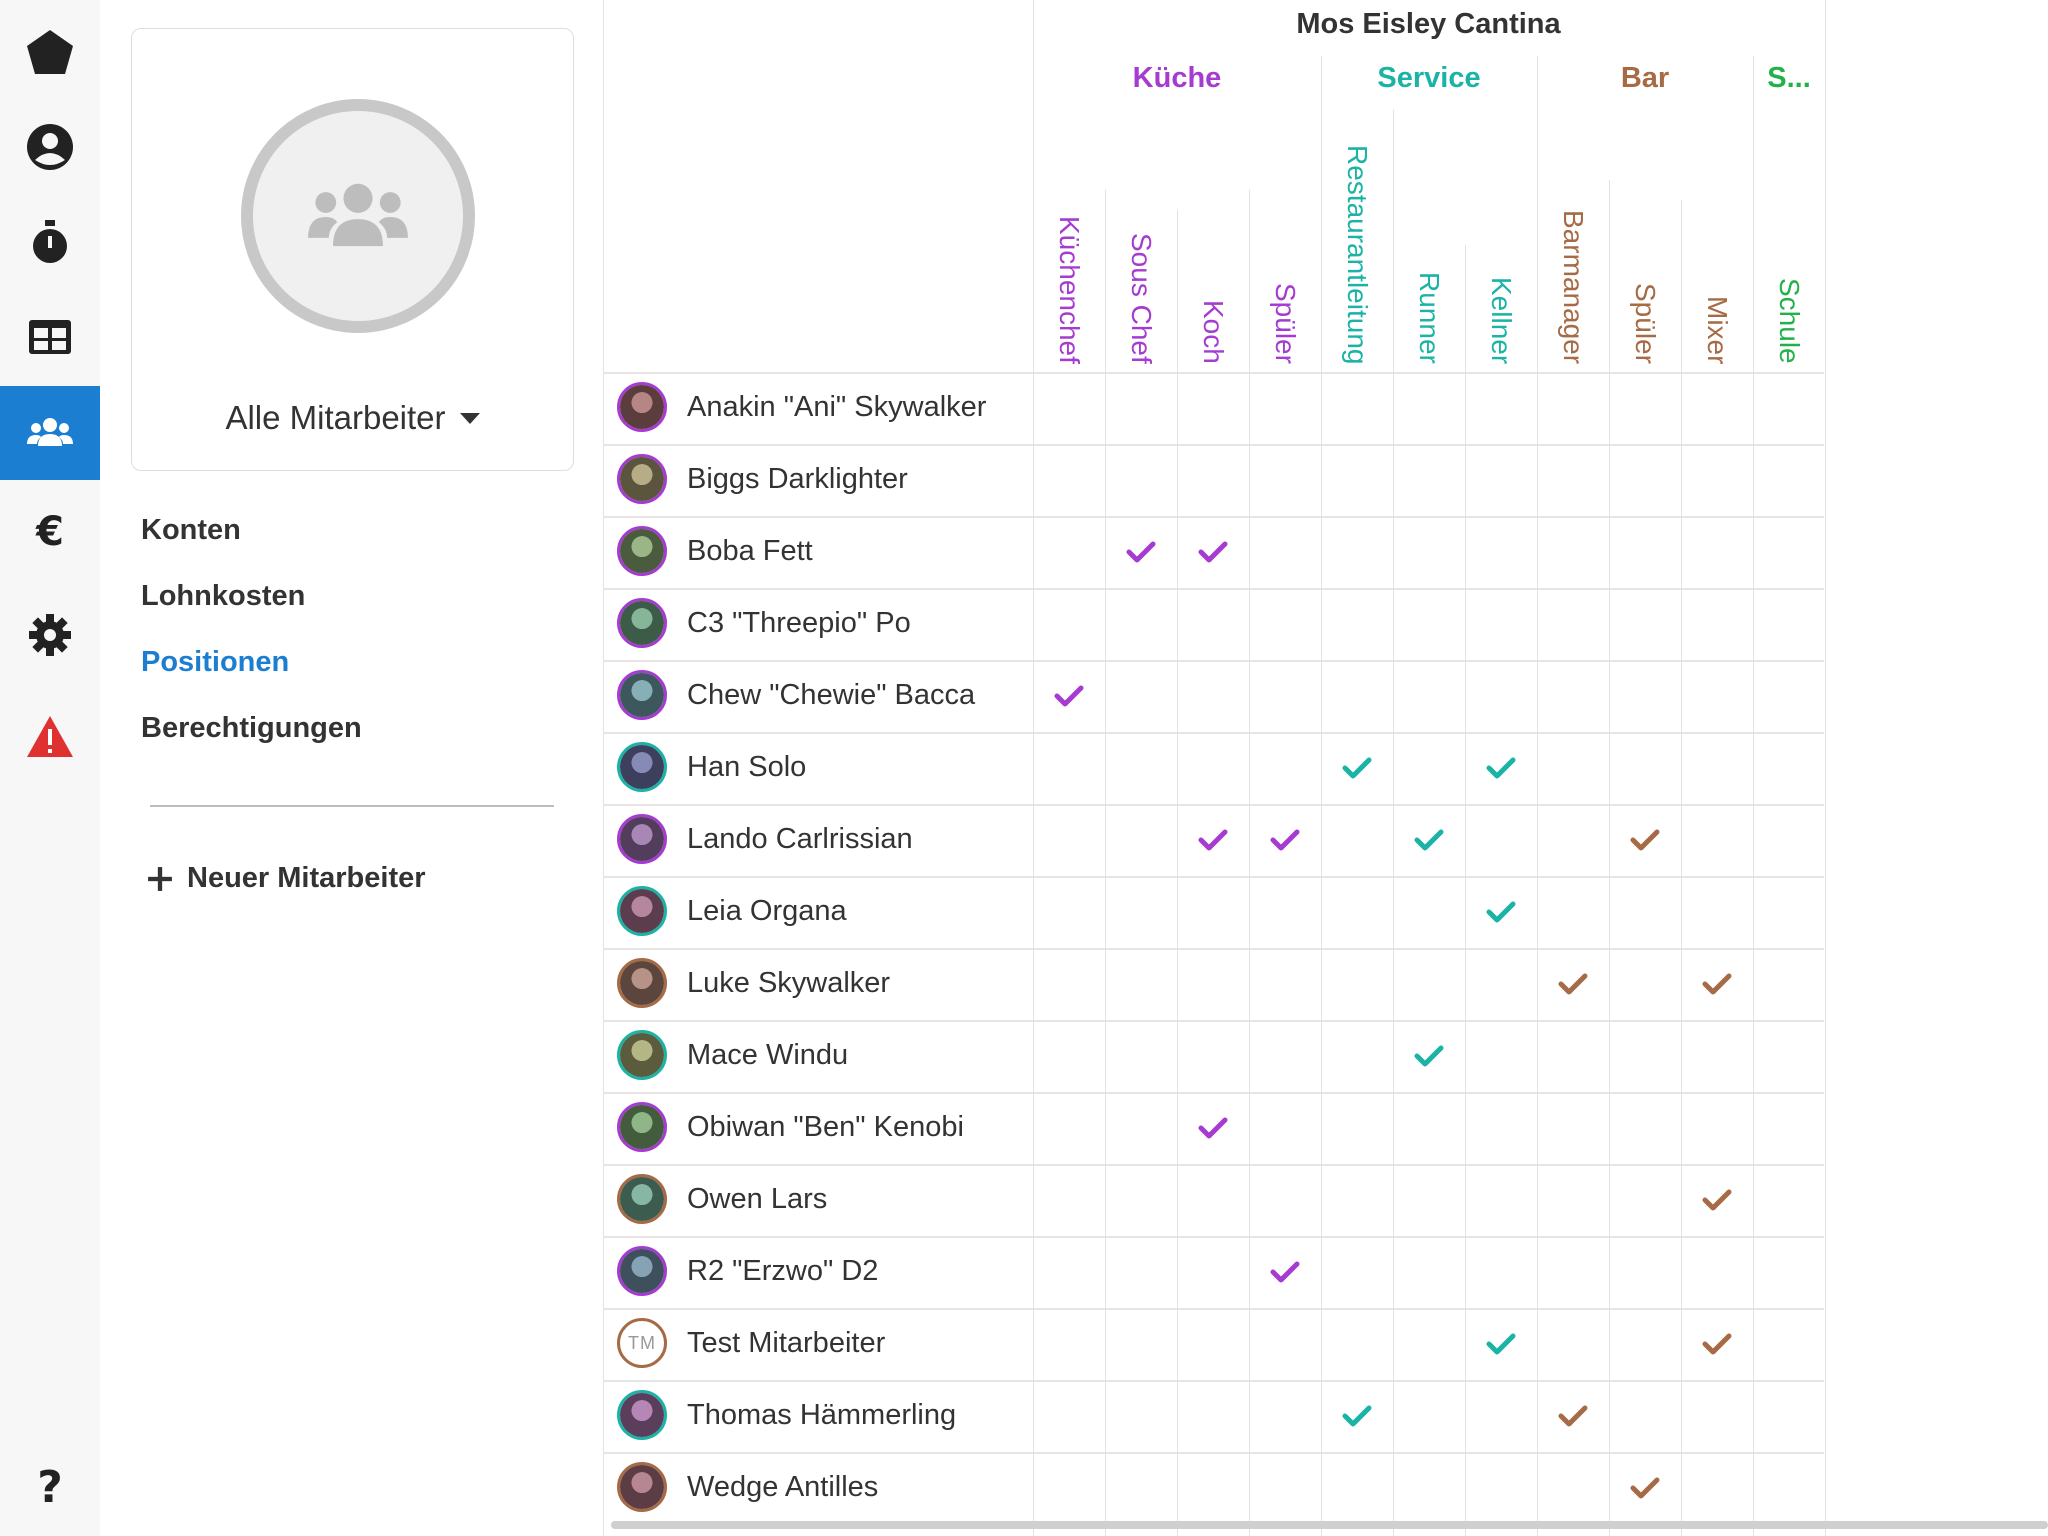 The image size is (2048, 1536). Describe the element at coordinates (750, 551) in the screenshot. I see `employee-name: Boba Fett` at that location.